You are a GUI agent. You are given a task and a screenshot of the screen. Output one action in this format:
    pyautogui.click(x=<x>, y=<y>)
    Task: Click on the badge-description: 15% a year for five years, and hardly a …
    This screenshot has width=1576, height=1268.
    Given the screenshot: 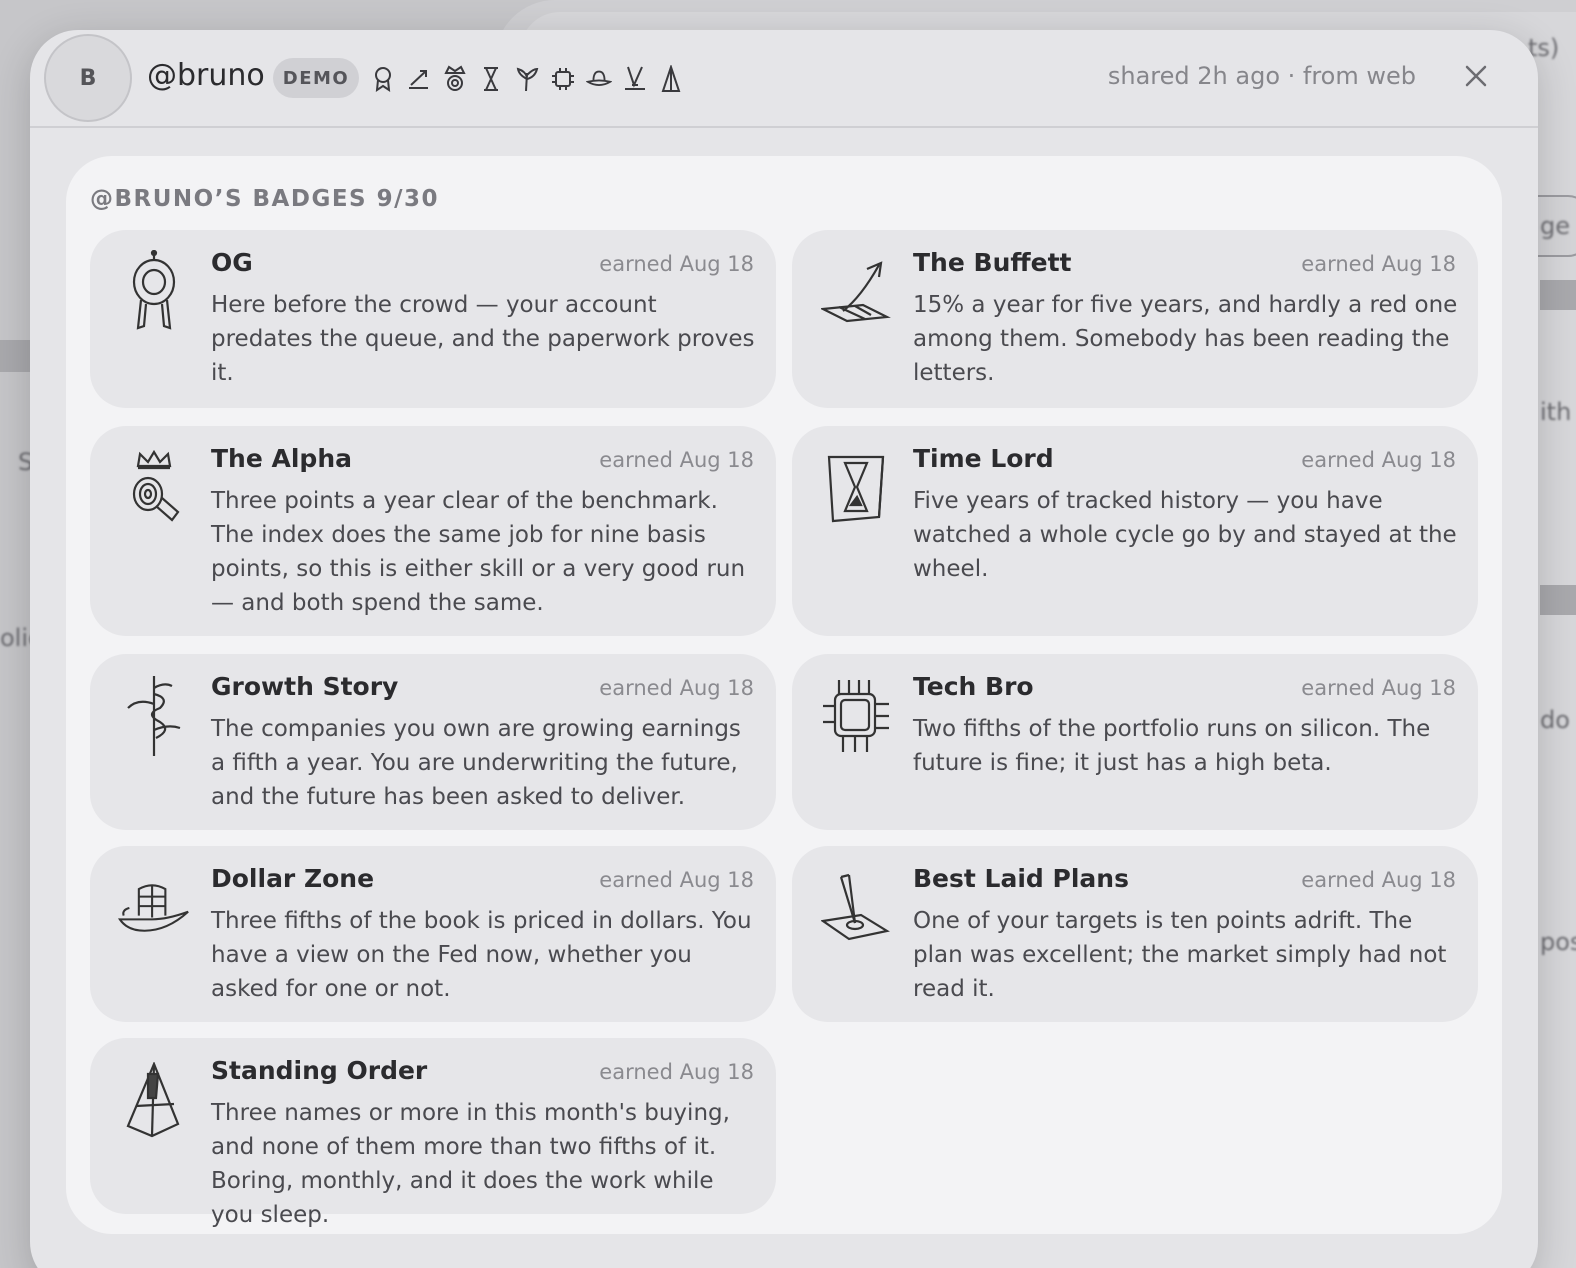 What is the action you would take?
    pyautogui.click(x=1185, y=339)
    